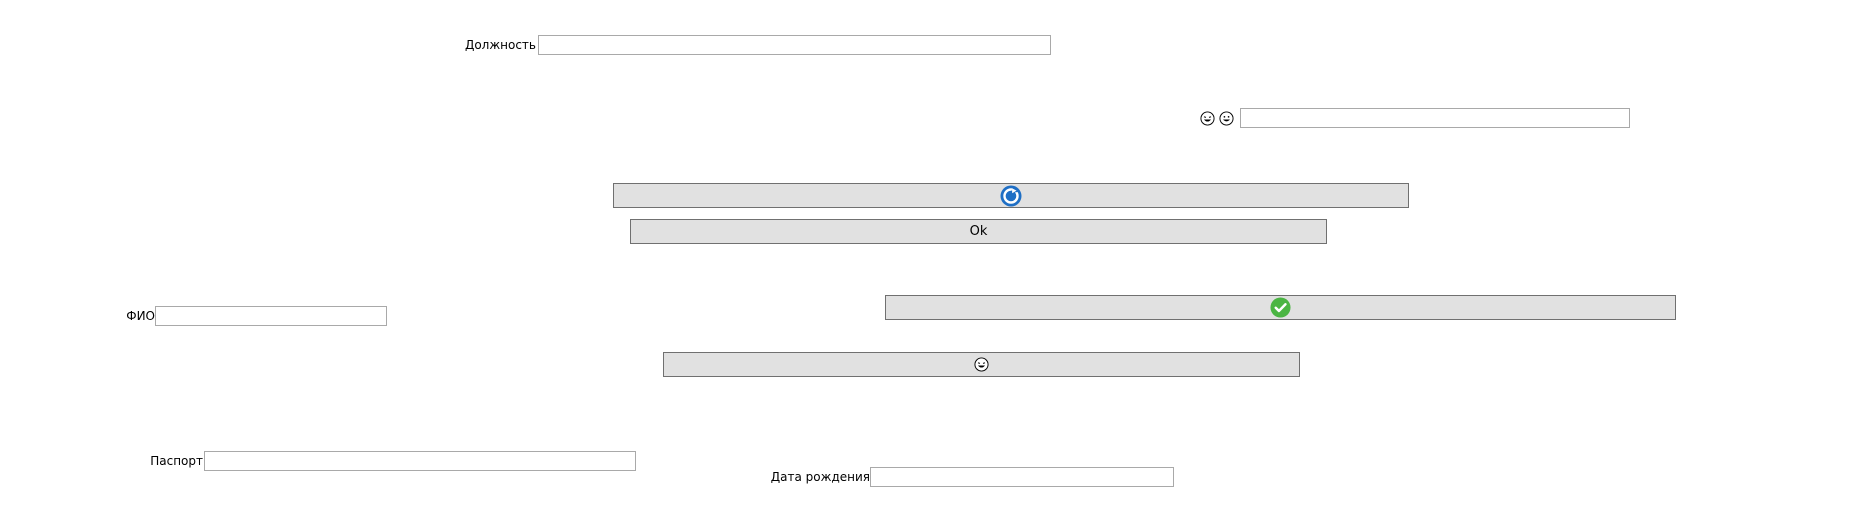  I want to click on emoji-field-icons, so click(1217, 118).